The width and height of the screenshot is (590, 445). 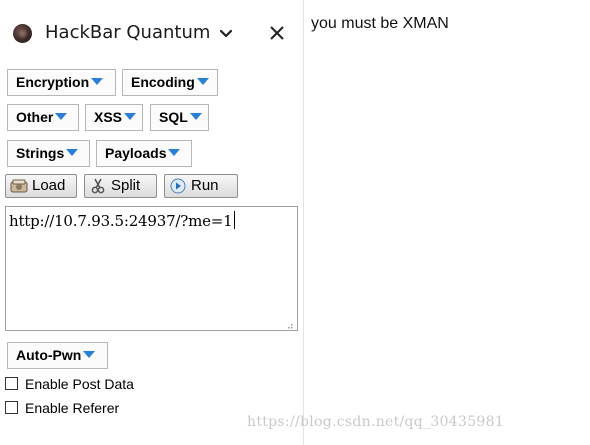 What do you see at coordinates (205, 185) in the screenshot?
I see `run-label: Run` at bounding box center [205, 185].